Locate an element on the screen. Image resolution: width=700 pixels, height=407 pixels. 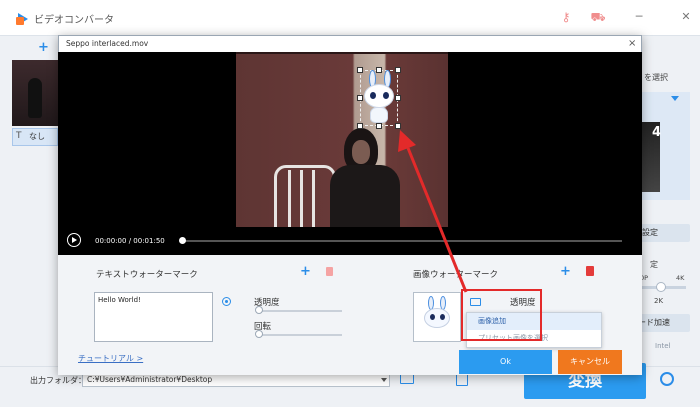
annotation-arrow is located at coordinates (433, 211).